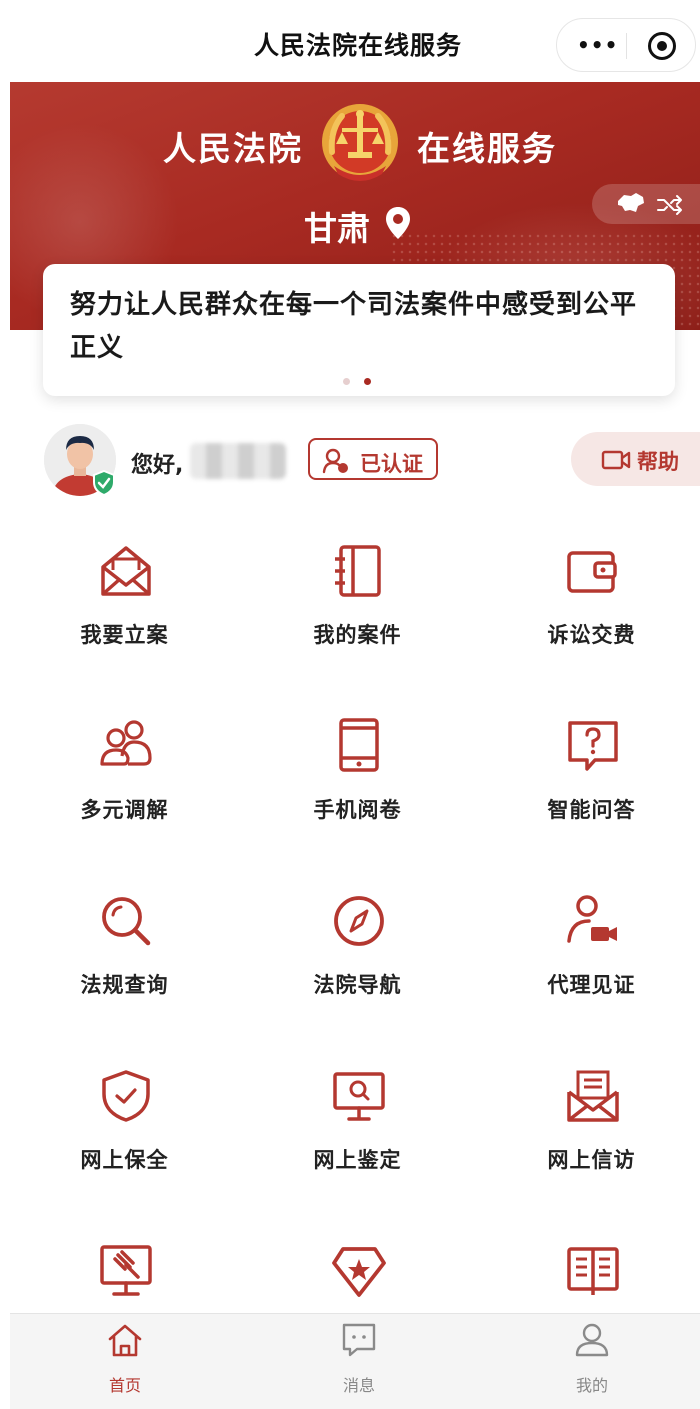 The height and width of the screenshot is (1409, 700). What do you see at coordinates (354, 326) in the screenshot?
I see `slogan-text: 努力让人民群众在每一个司法案件中感受到公平正义` at bounding box center [354, 326].